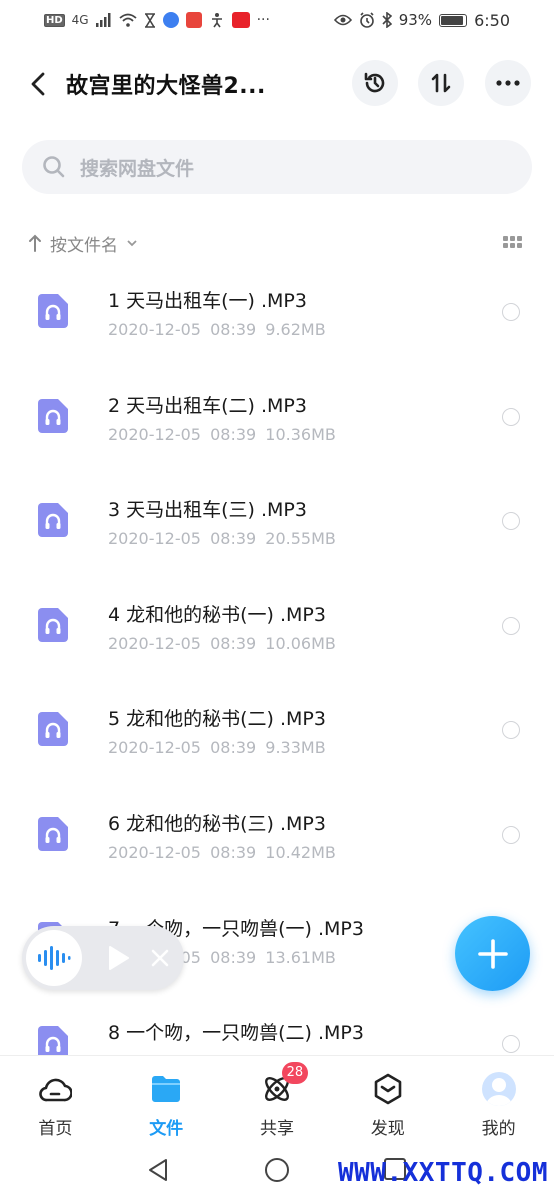  What do you see at coordinates (170, 20) in the screenshot?
I see `browser-app-icon` at bounding box center [170, 20].